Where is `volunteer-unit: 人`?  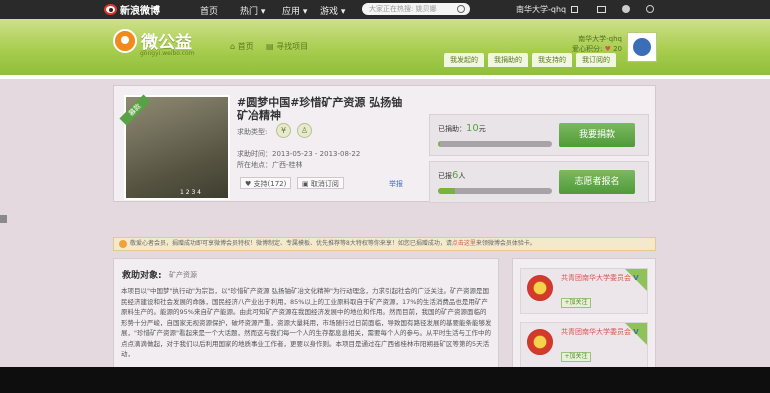
volunteer-unit: 人 is located at coordinates (462, 176).